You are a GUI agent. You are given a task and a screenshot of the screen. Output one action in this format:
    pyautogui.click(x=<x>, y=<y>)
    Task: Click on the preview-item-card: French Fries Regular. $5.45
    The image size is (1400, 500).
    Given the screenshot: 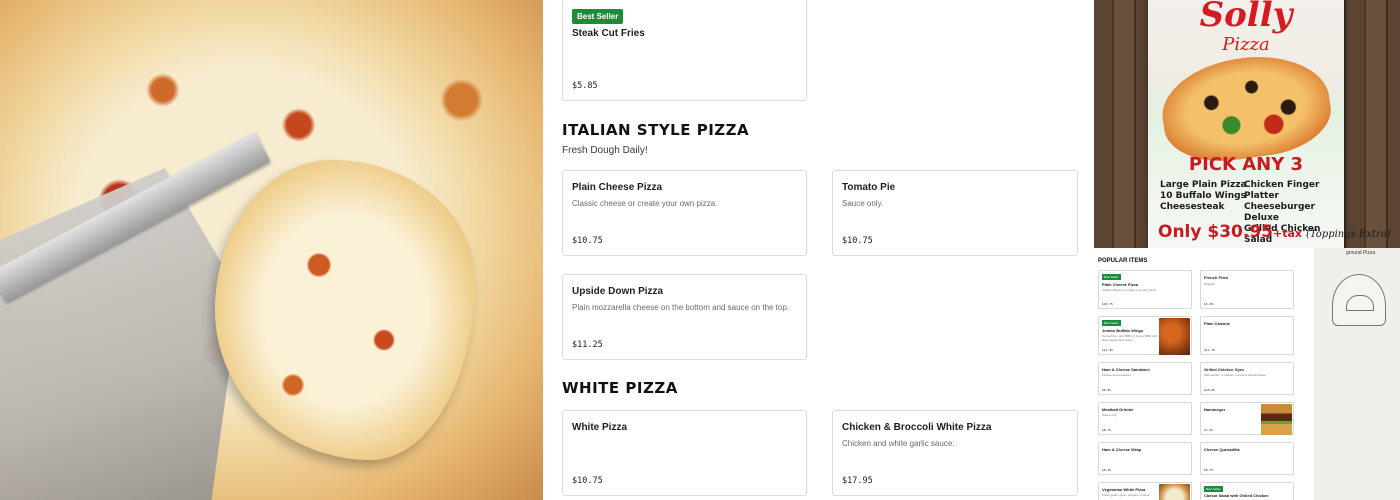 What is the action you would take?
    pyautogui.click(x=1247, y=289)
    